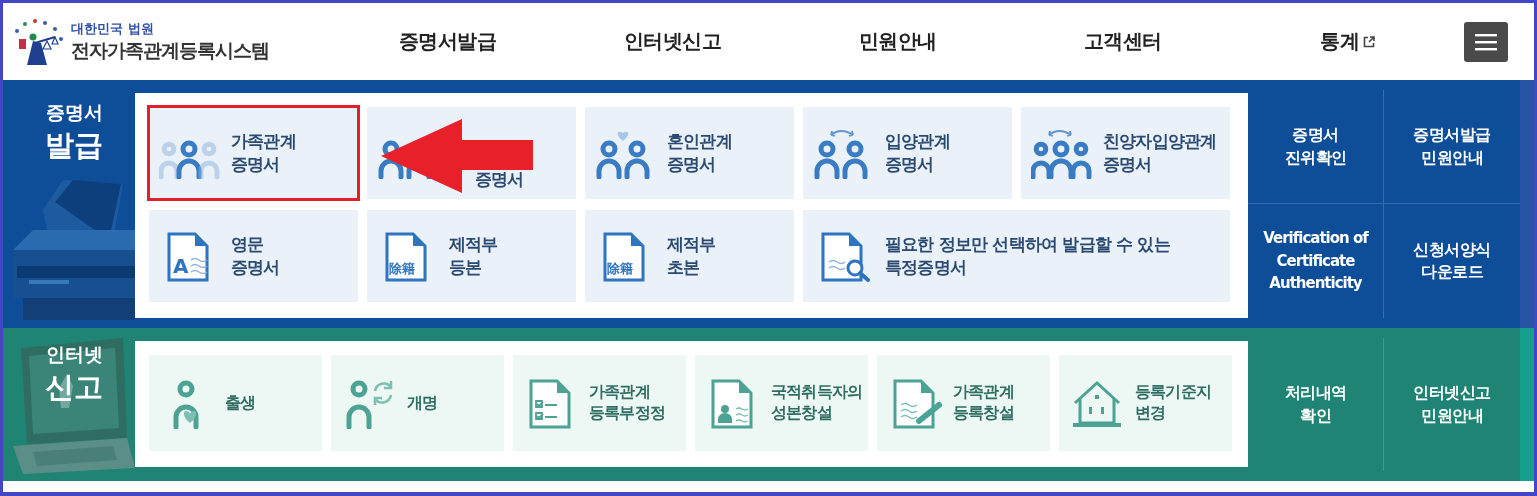 Image resolution: width=1537 pixels, height=496 pixels. I want to click on nav-link: 증명서발급, so click(447, 41).